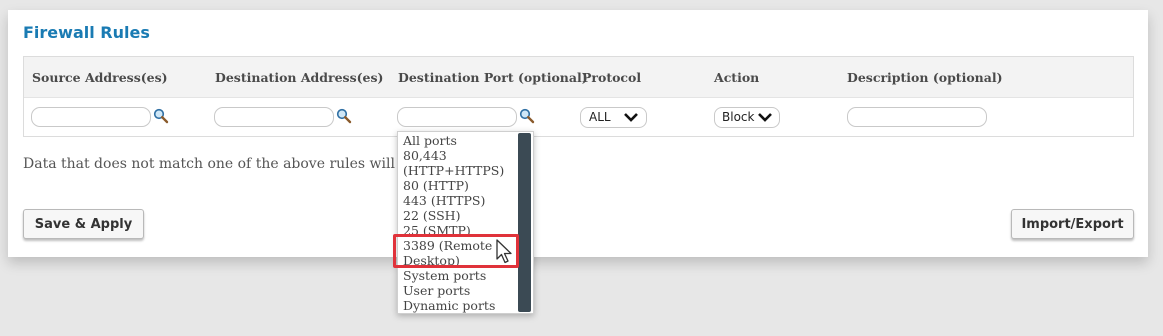  Describe the element at coordinates (436, 290) in the screenshot. I see `dropdown-option-user-ports: User ports` at that location.